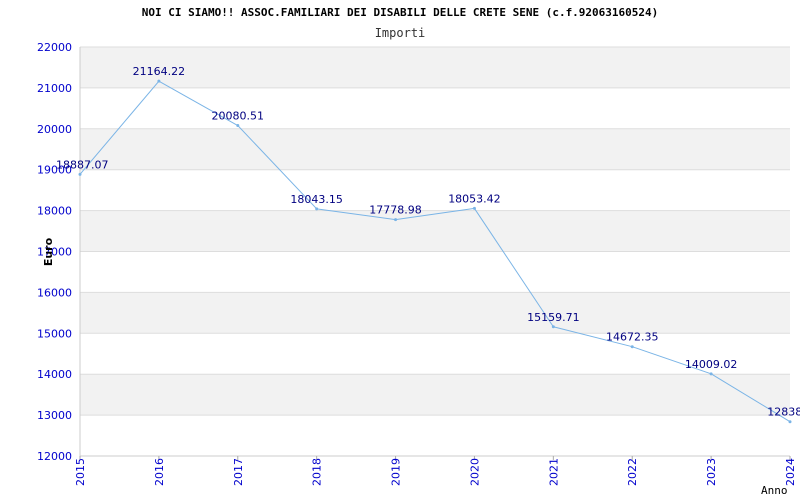 The width and height of the screenshot is (800, 500). Describe the element at coordinates (159, 71) in the screenshot. I see `data-label: 21164.22` at that location.